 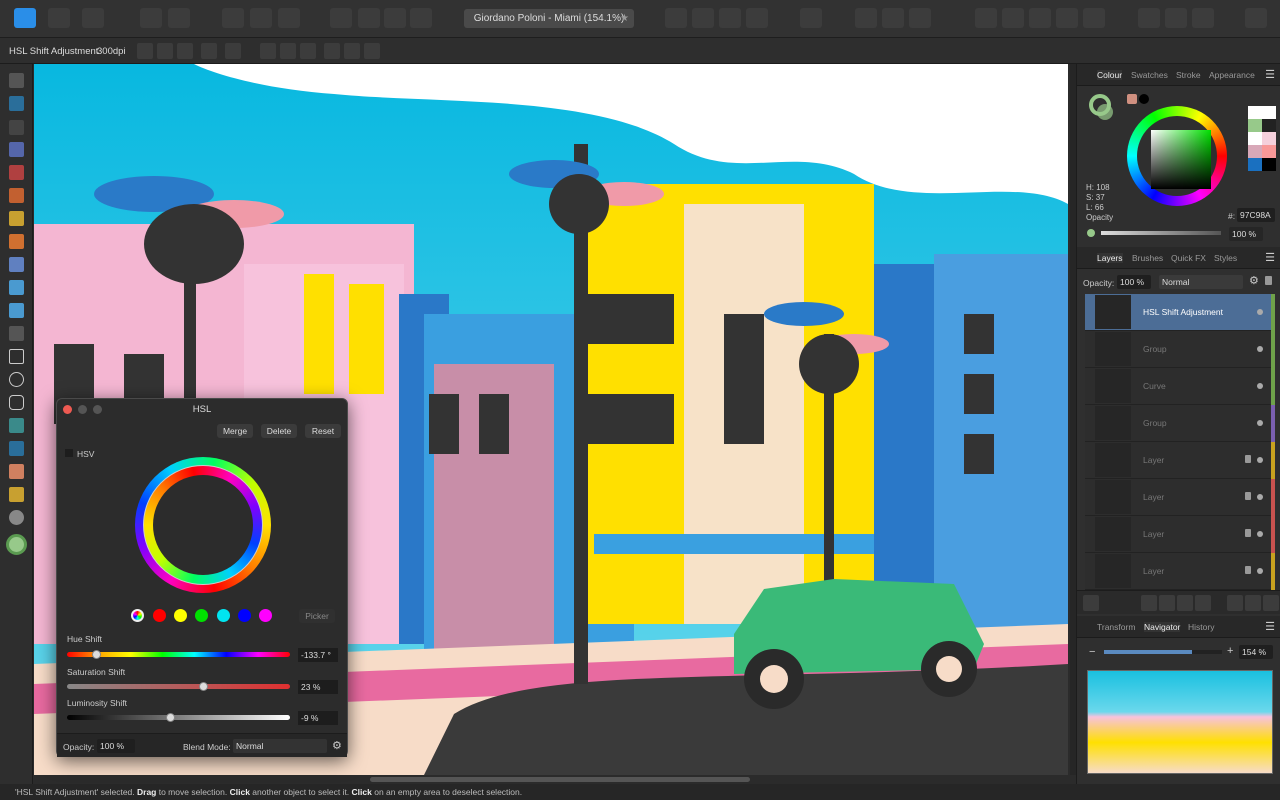 I want to click on ruler-tool-icon, so click(x=16, y=494).